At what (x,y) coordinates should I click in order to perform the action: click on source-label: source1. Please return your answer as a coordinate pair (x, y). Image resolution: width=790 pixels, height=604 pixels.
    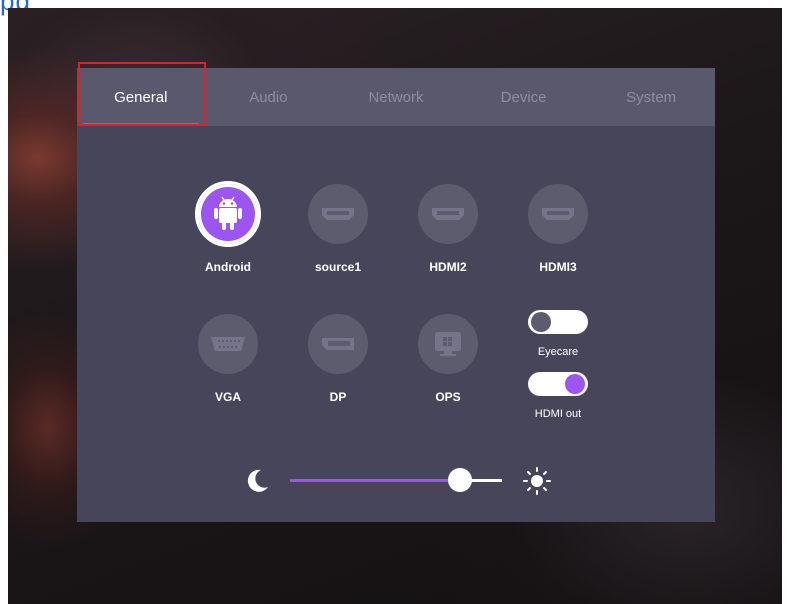
    Looking at the image, I should click on (338, 267).